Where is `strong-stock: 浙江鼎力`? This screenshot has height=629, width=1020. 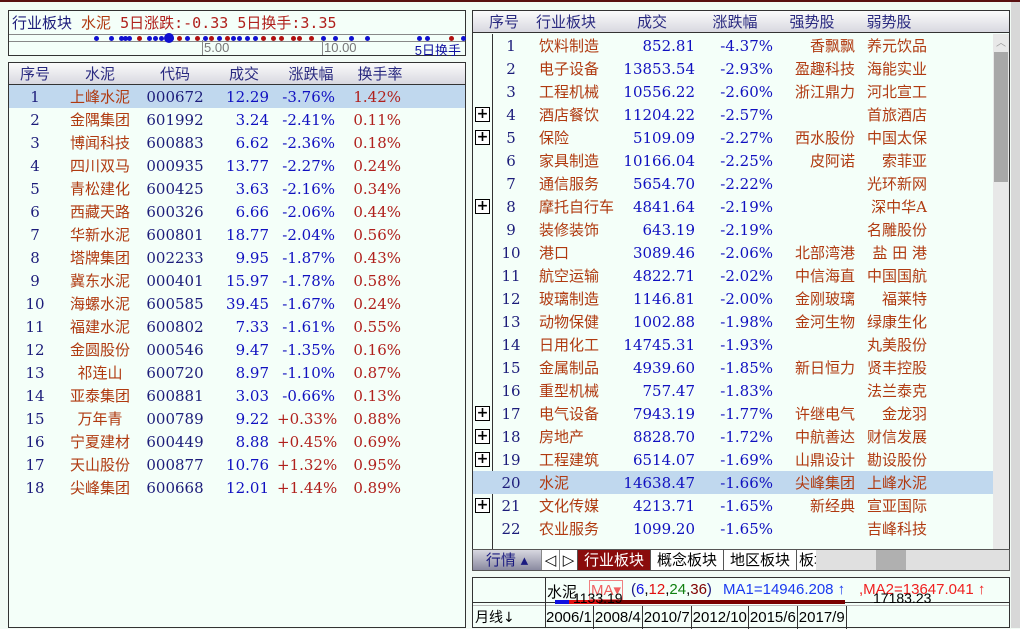
strong-stock: 浙江鼎力 is located at coordinates (816, 91).